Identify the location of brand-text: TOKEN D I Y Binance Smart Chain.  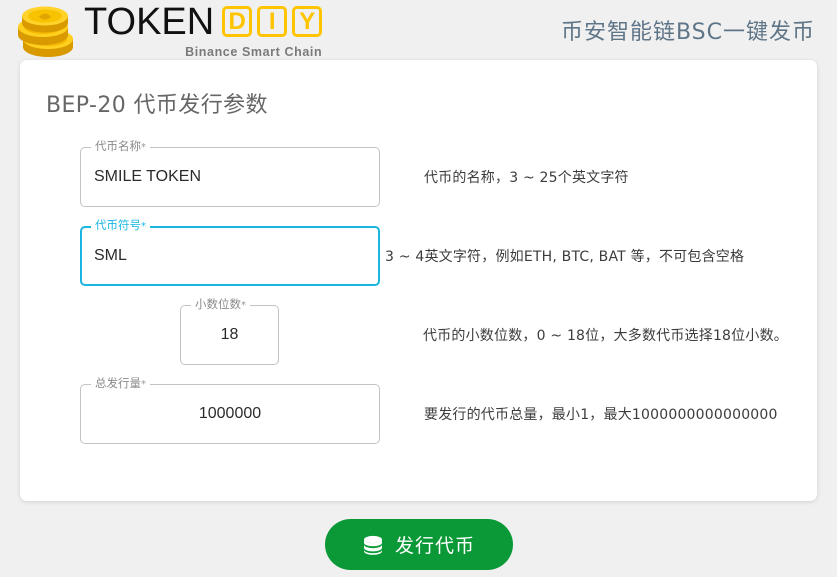
(203, 29).